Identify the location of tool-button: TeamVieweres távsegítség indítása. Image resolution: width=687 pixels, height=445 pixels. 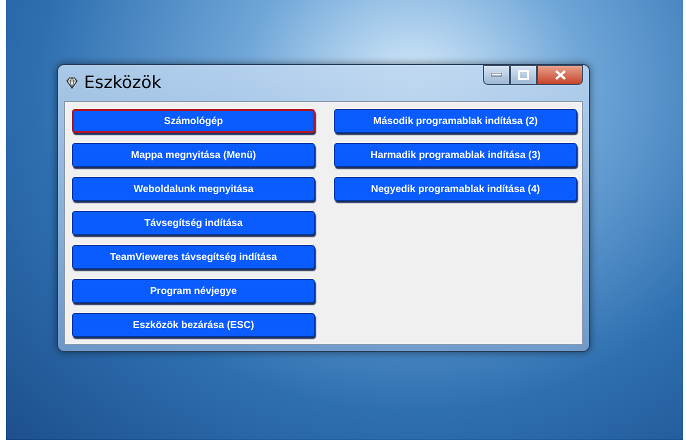
(193, 257).